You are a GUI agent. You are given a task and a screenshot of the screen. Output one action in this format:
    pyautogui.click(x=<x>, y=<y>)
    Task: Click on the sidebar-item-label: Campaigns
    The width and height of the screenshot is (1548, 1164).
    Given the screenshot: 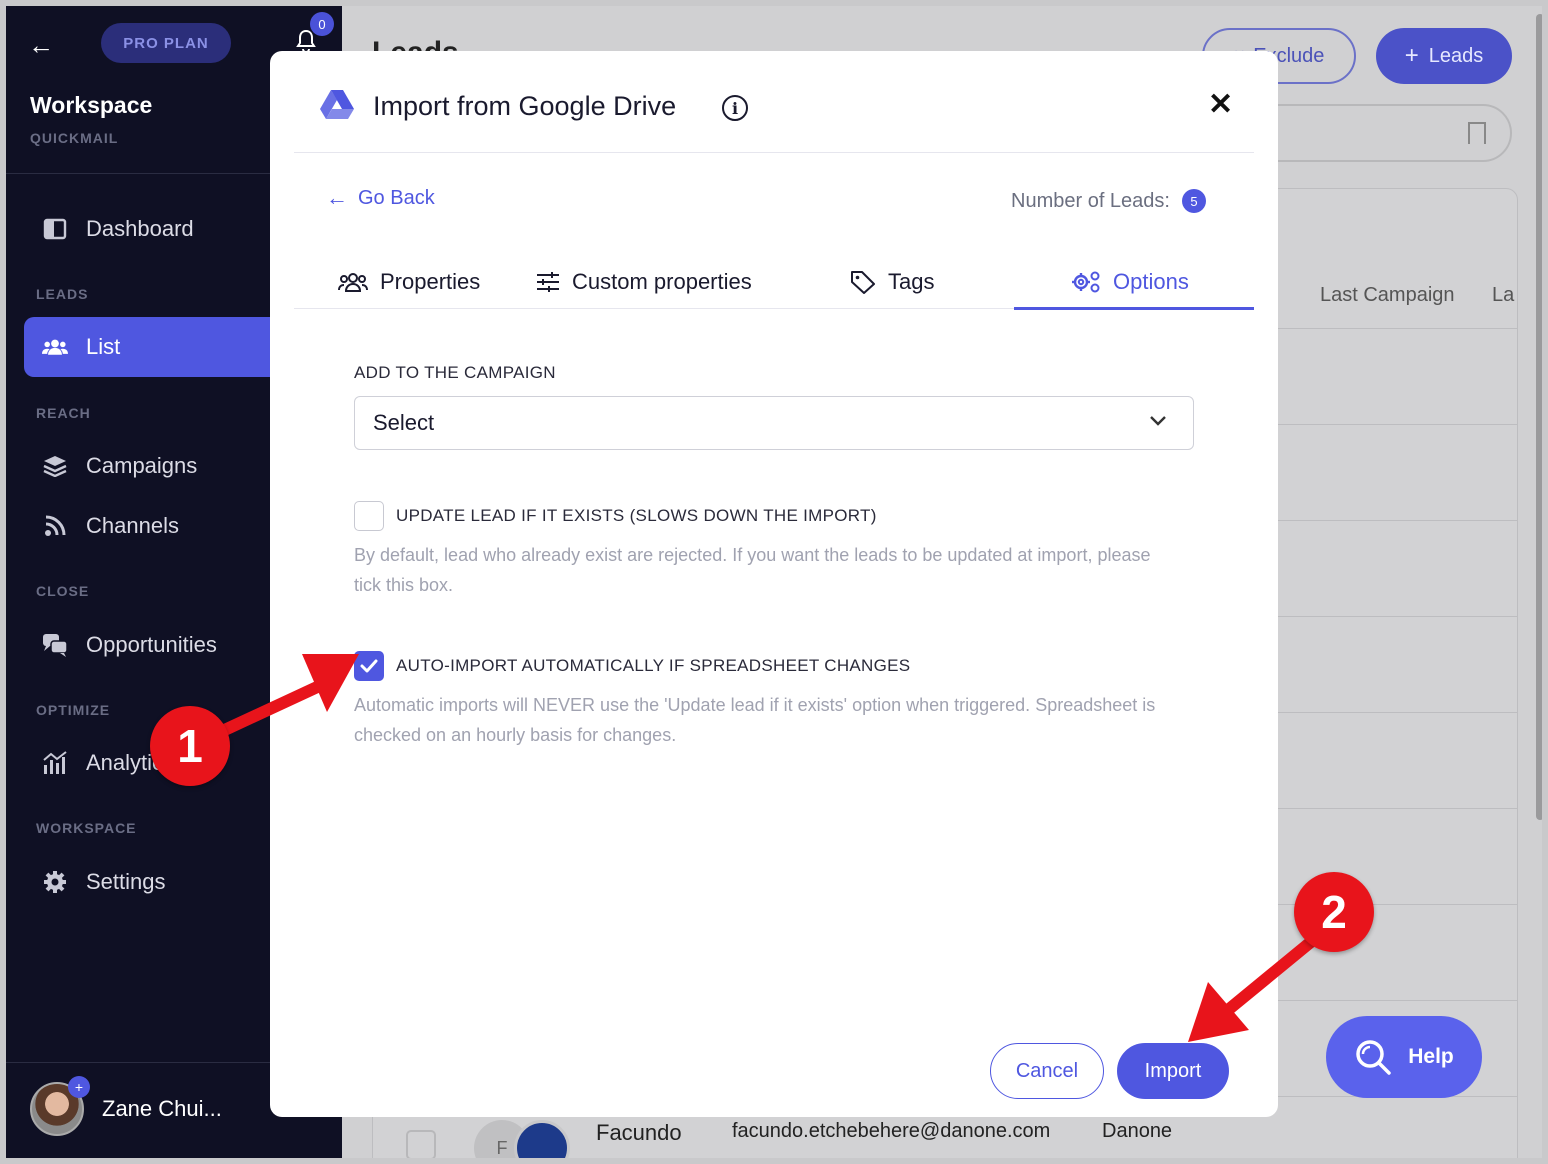 What is the action you would take?
    pyautogui.click(x=142, y=465)
    